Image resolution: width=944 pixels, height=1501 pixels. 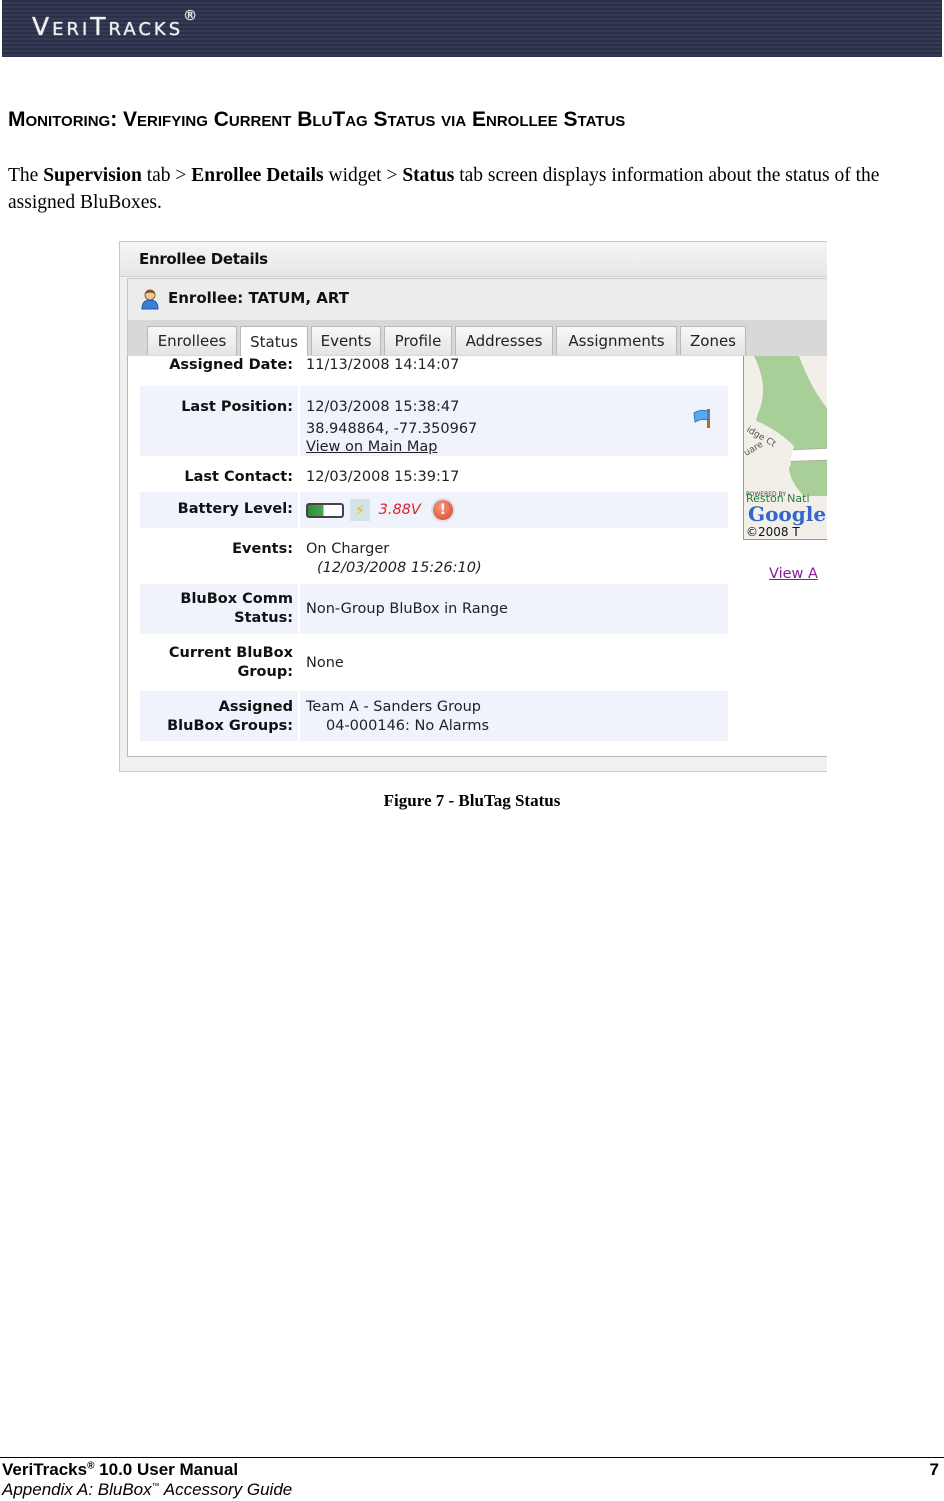 What do you see at coordinates (325, 663) in the screenshot?
I see `current-group-value: None` at bounding box center [325, 663].